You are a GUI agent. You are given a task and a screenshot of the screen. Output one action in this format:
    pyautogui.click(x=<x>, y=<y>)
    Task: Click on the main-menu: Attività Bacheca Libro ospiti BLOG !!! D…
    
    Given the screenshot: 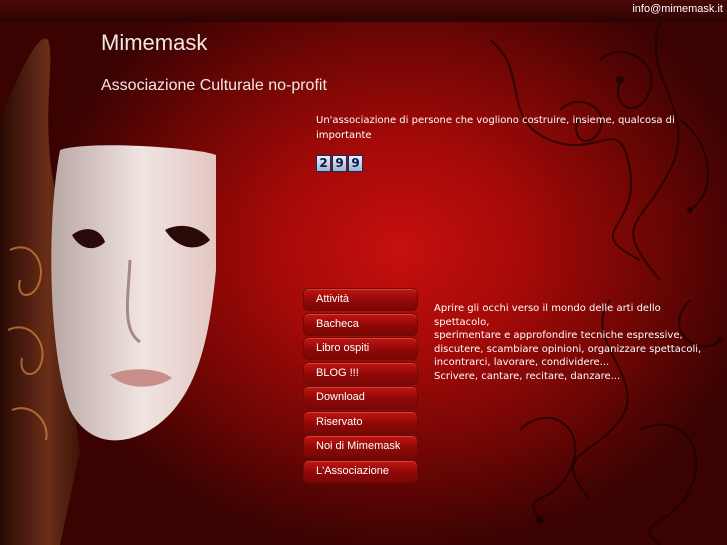 What is the action you would take?
    pyautogui.click(x=360, y=386)
    